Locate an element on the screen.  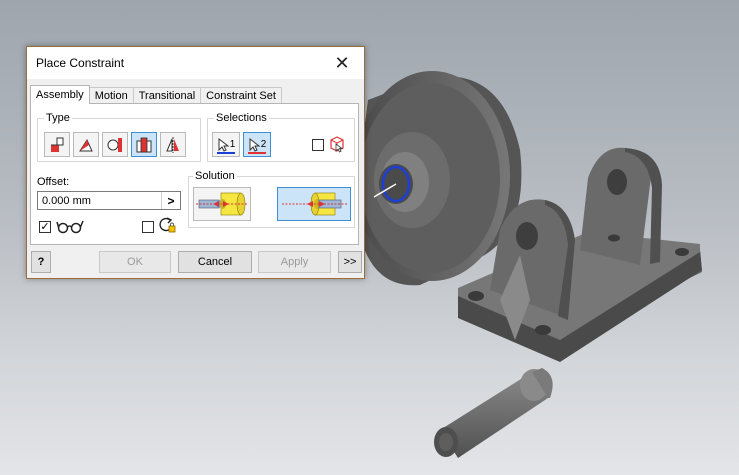
more-button: >> is located at coordinates (350, 262).